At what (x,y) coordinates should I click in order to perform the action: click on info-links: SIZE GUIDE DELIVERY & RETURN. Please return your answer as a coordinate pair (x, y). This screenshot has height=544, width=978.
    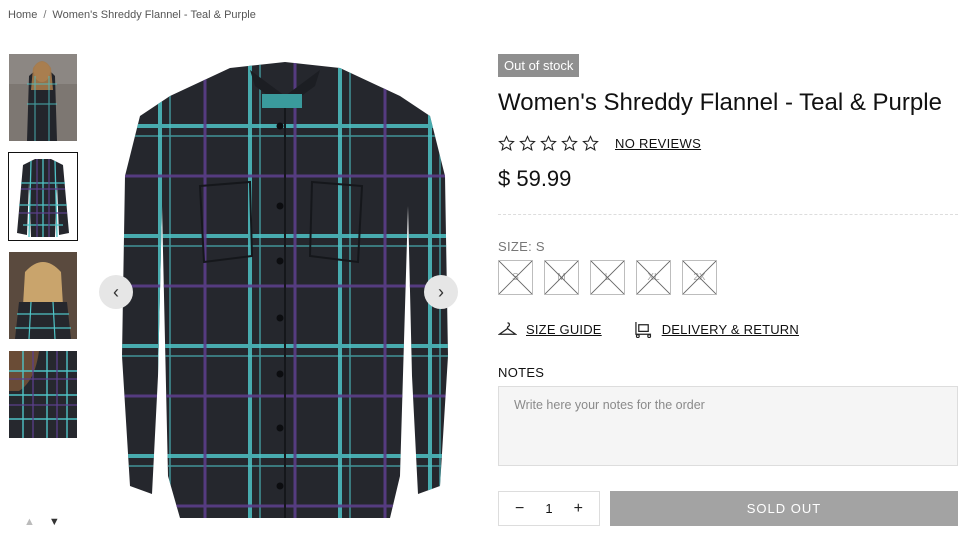
    Looking at the image, I should click on (728, 329).